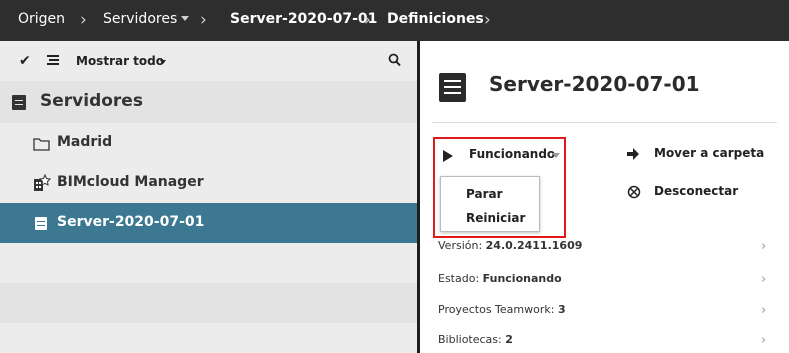 The height and width of the screenshot is (353, 789). I want to click on info-label: Versión:, so click(460, 245).